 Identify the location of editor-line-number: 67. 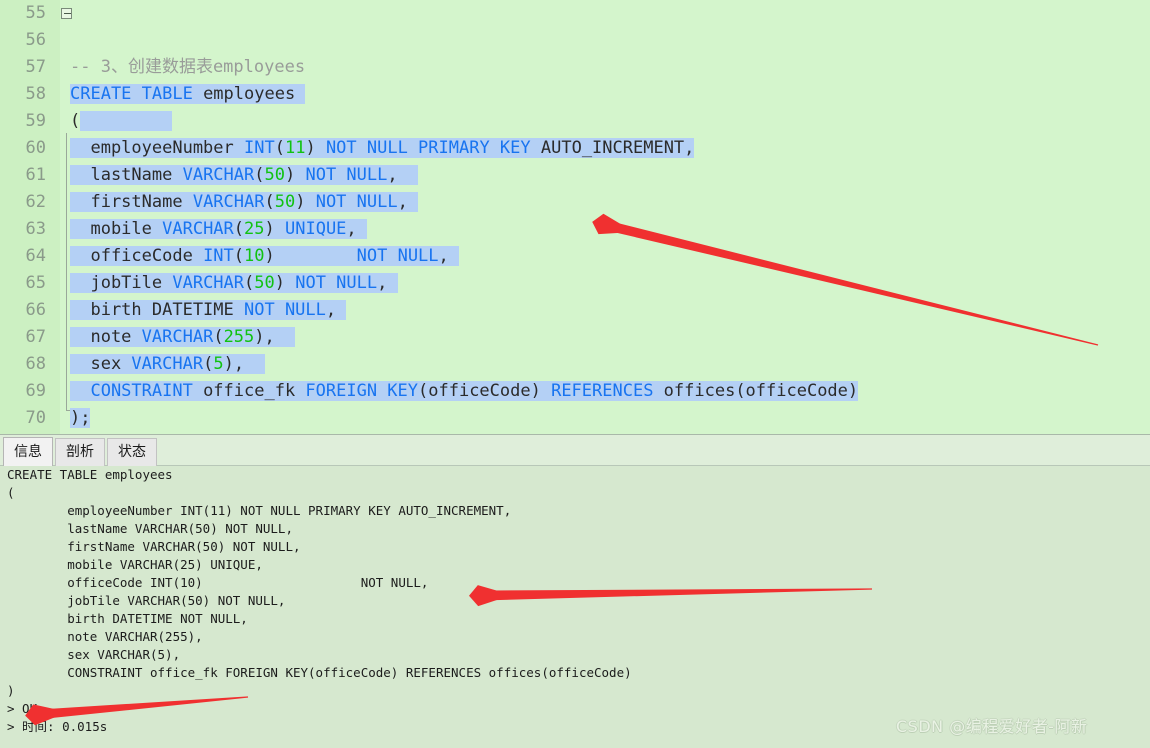
(35, 337).